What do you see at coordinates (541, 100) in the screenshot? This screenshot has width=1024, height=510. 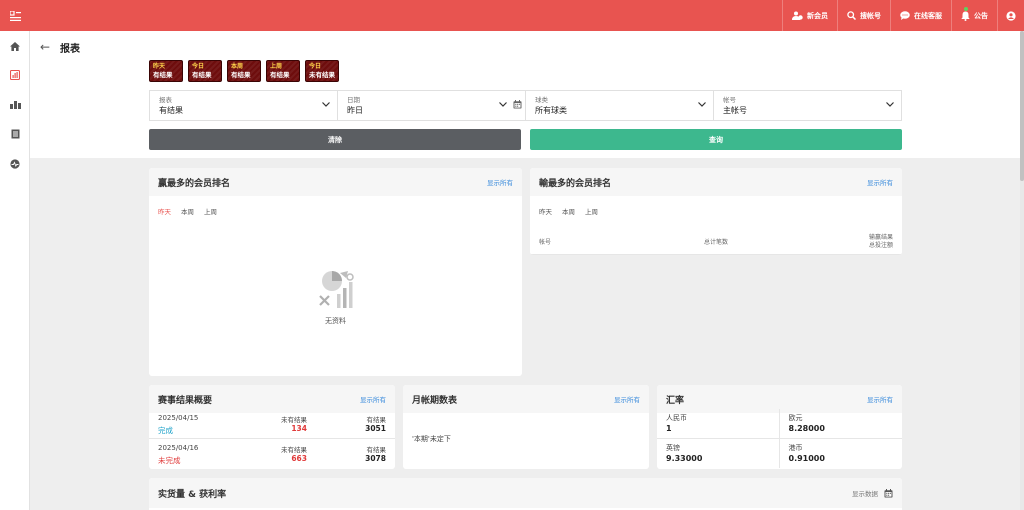 I see `sport-label: 球类` at bounding box center [541, 100].